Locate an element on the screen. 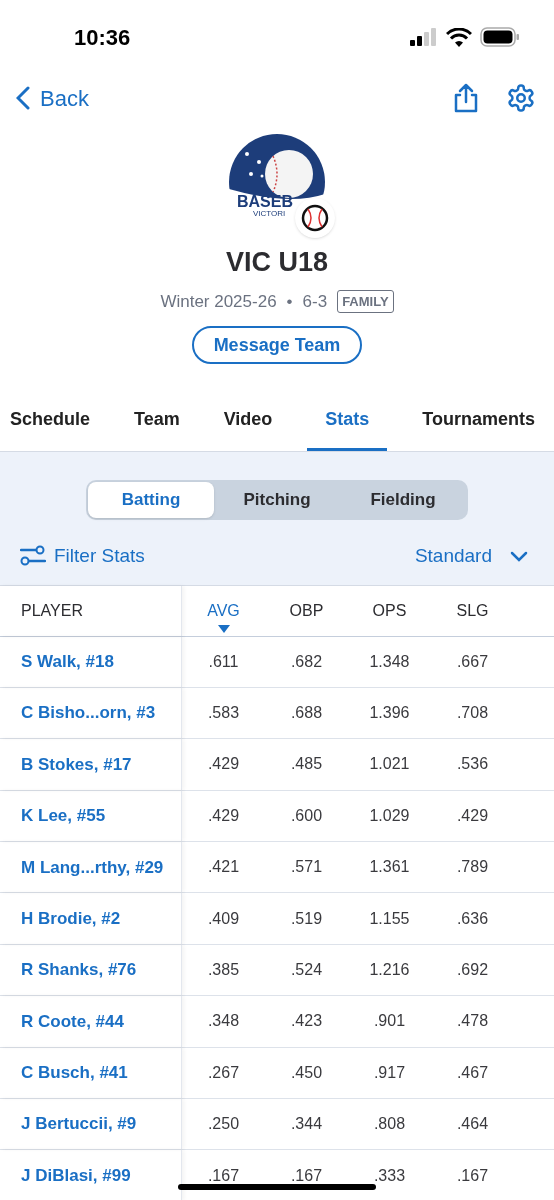  stat-value: .682 is located at coordinates (306, 661).